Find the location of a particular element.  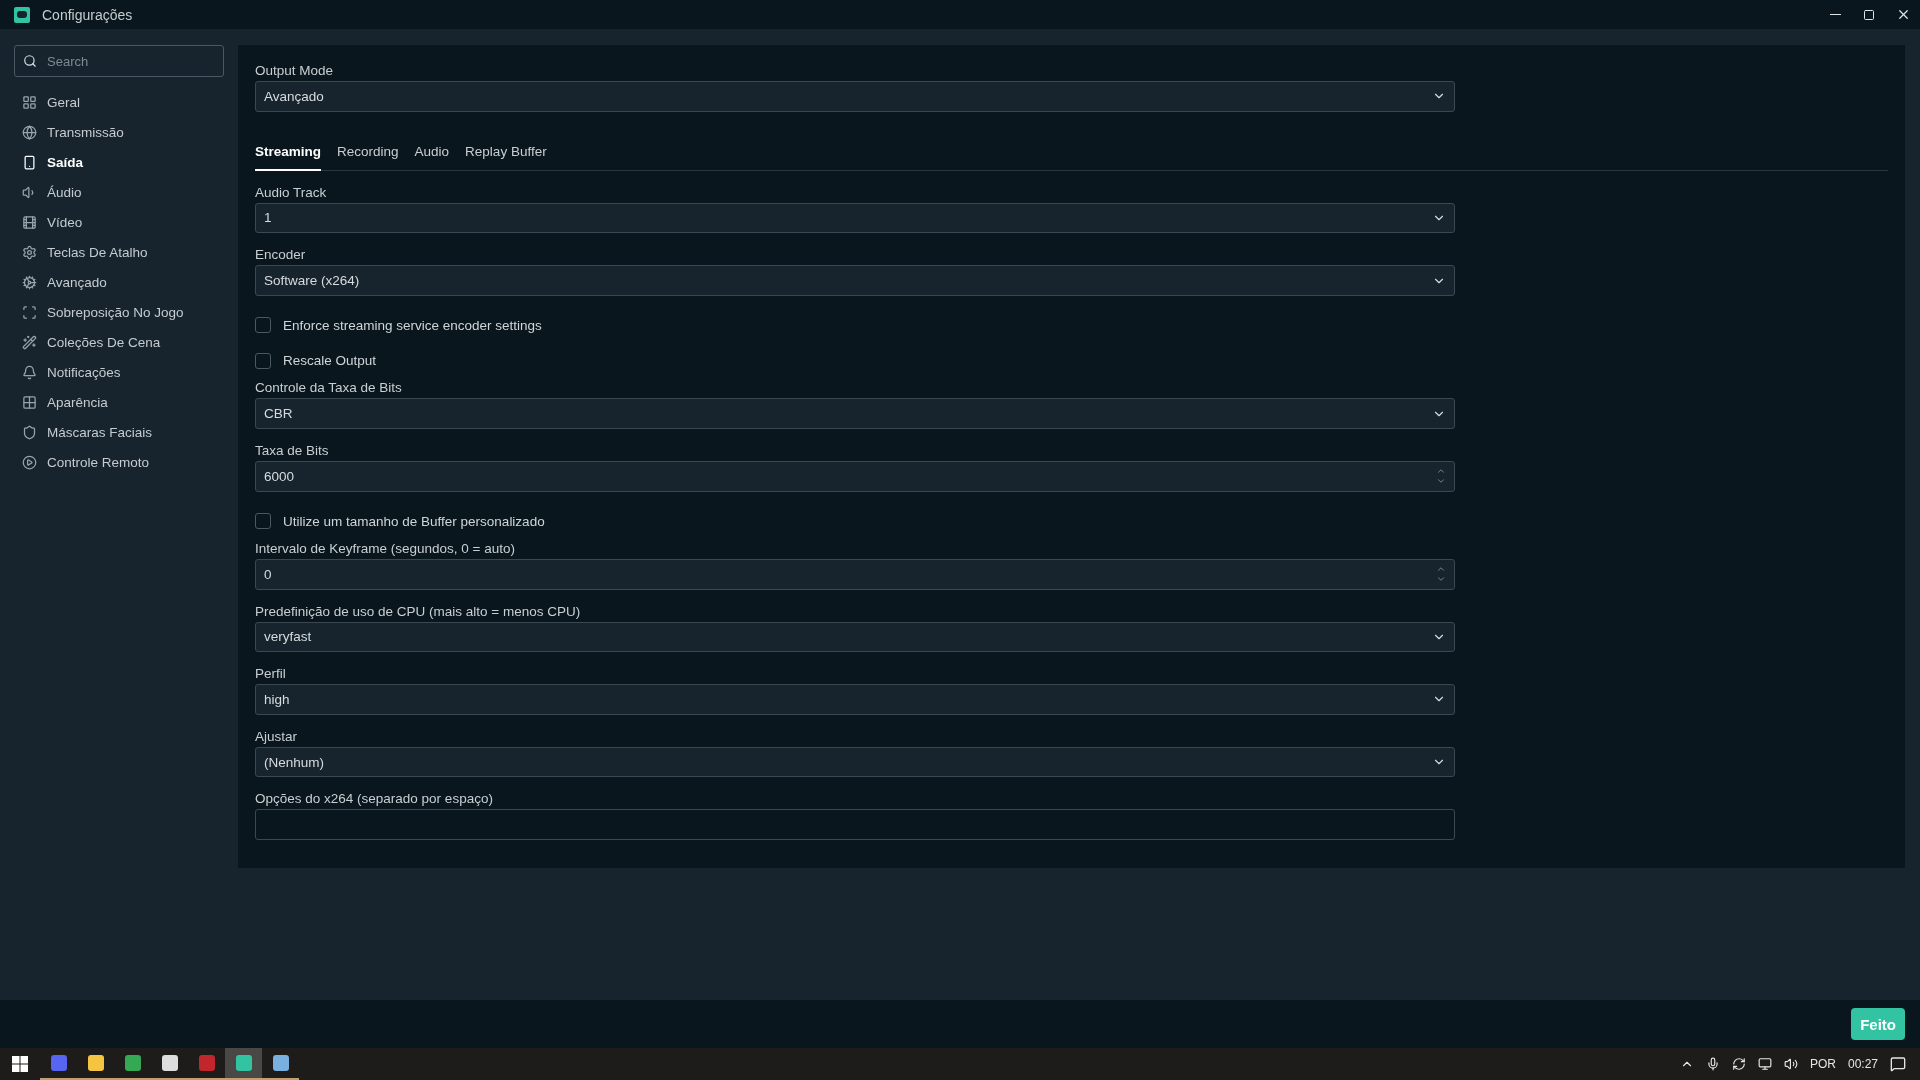

dropdown: 1 is located at coordinates (855, 218).